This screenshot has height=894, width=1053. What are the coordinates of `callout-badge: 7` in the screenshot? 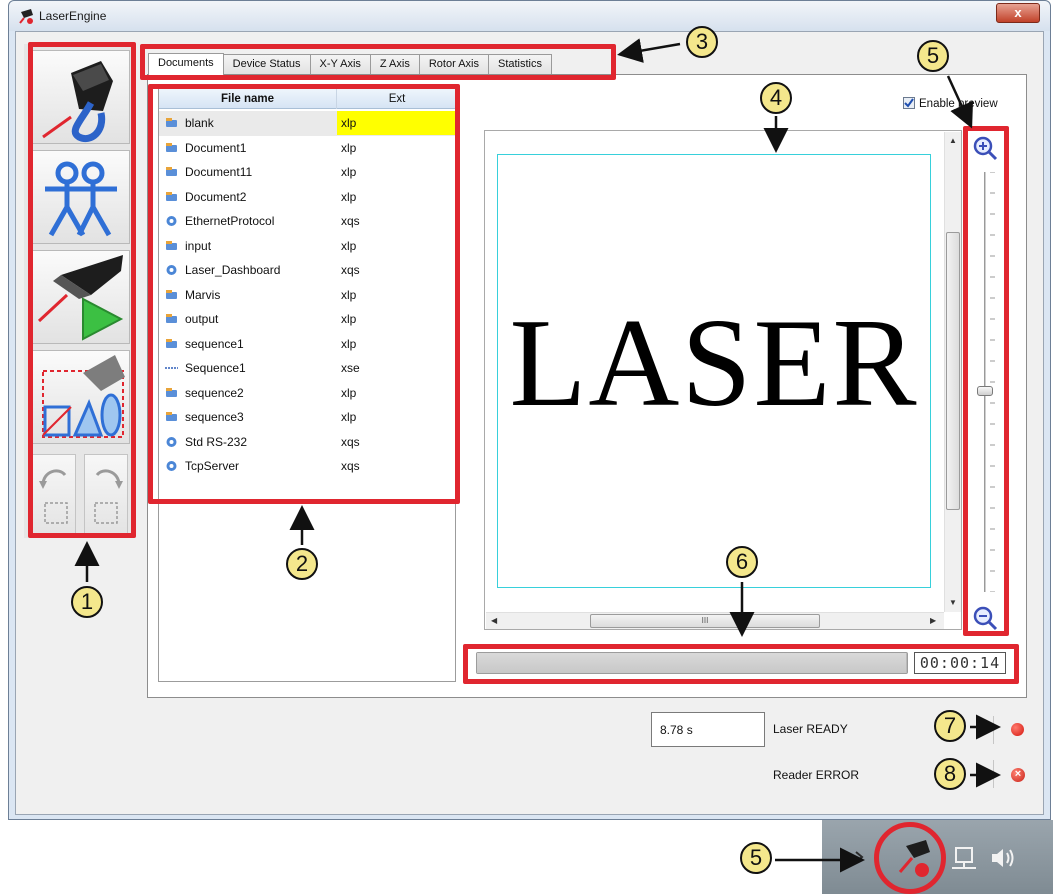 It's located at (950, 726).